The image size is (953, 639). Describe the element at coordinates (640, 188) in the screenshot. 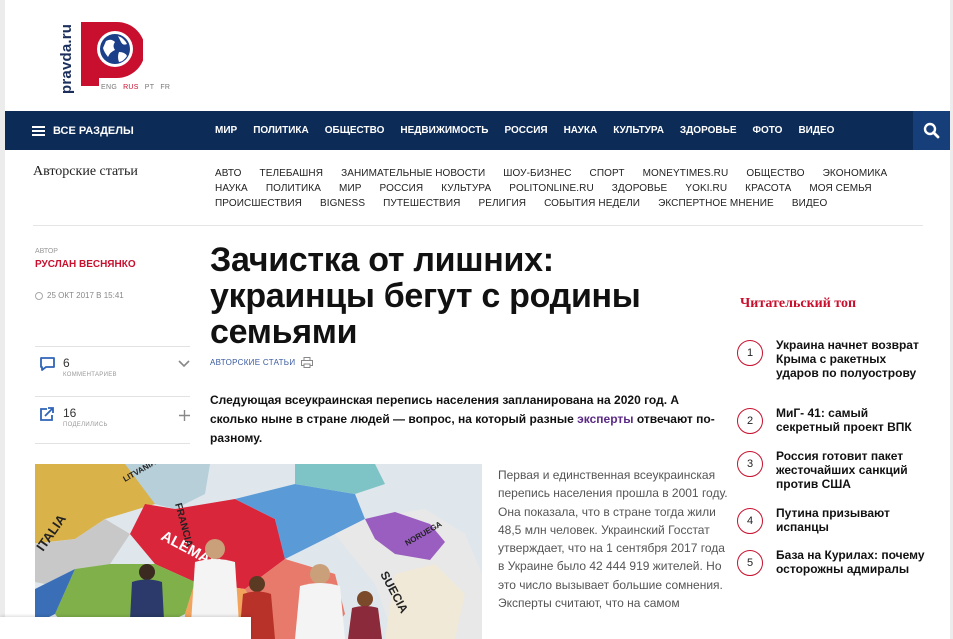

I see `subnav-link: ЗДОРОВЬЕ` at that location.